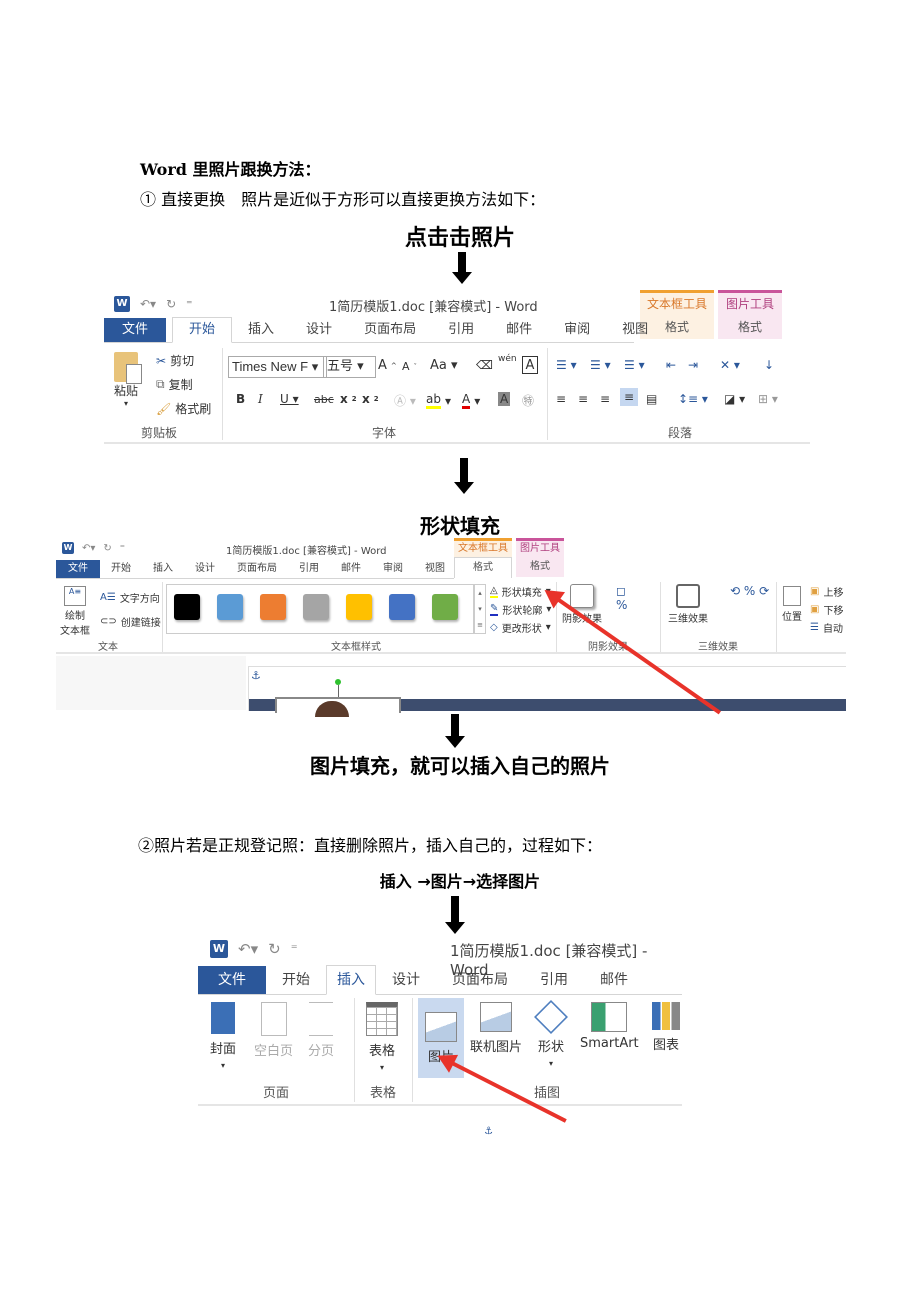 The height and width of the screenshot is (1302, 920). What do you see at coordinates (382, 1037) in the screenshot?
I see `table-button: 表格 ▾` at bounding box center [382, 1037].